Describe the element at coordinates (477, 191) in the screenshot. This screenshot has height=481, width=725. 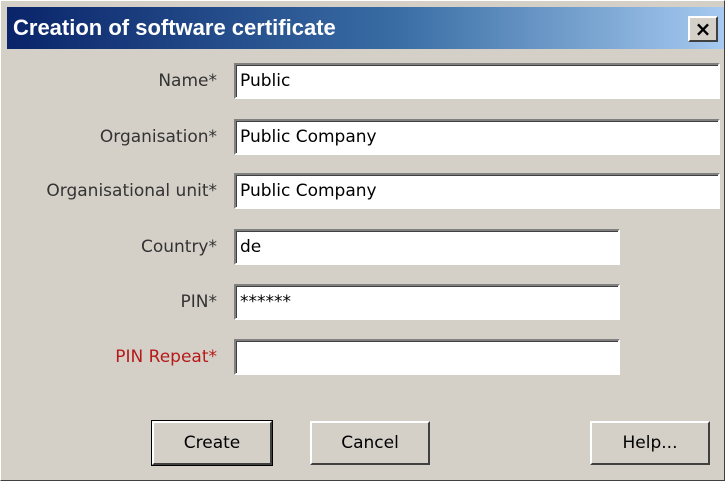
I see `organisational-unit-input: Public Company` at that location.